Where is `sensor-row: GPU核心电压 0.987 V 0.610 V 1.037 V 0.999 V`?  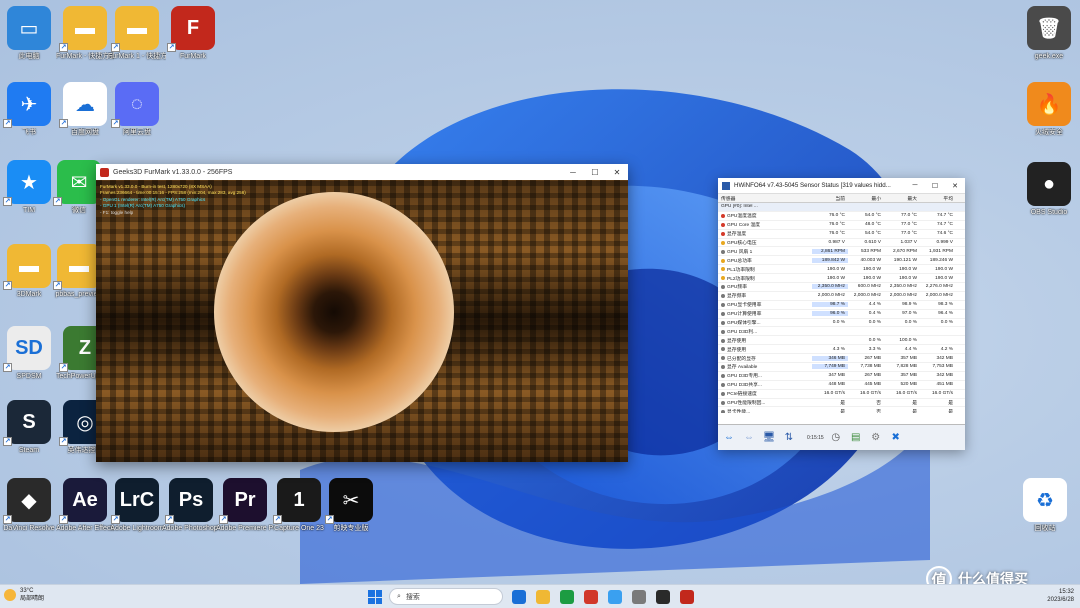
sensor-row: GPU核心电压 0.987 V 0.610 V 1.037 V 0.999 V is located at coordinates (841, 243).